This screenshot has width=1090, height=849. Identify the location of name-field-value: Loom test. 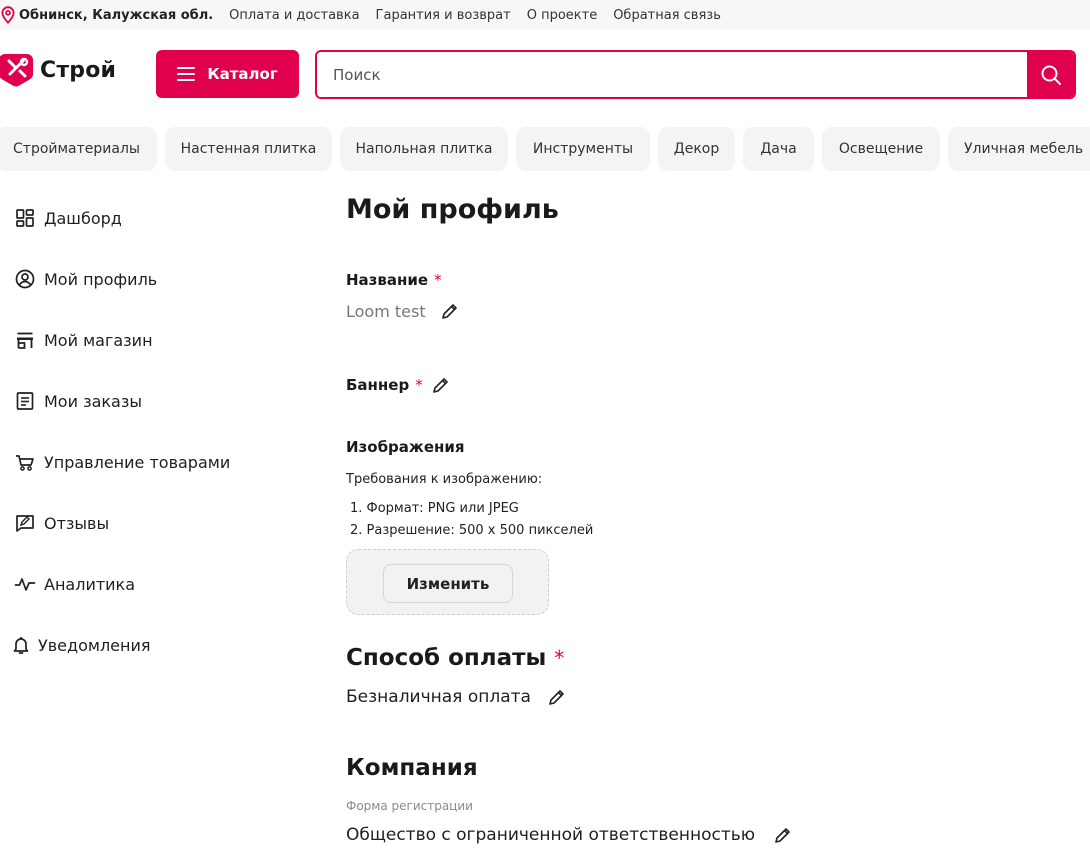
(403, 311).